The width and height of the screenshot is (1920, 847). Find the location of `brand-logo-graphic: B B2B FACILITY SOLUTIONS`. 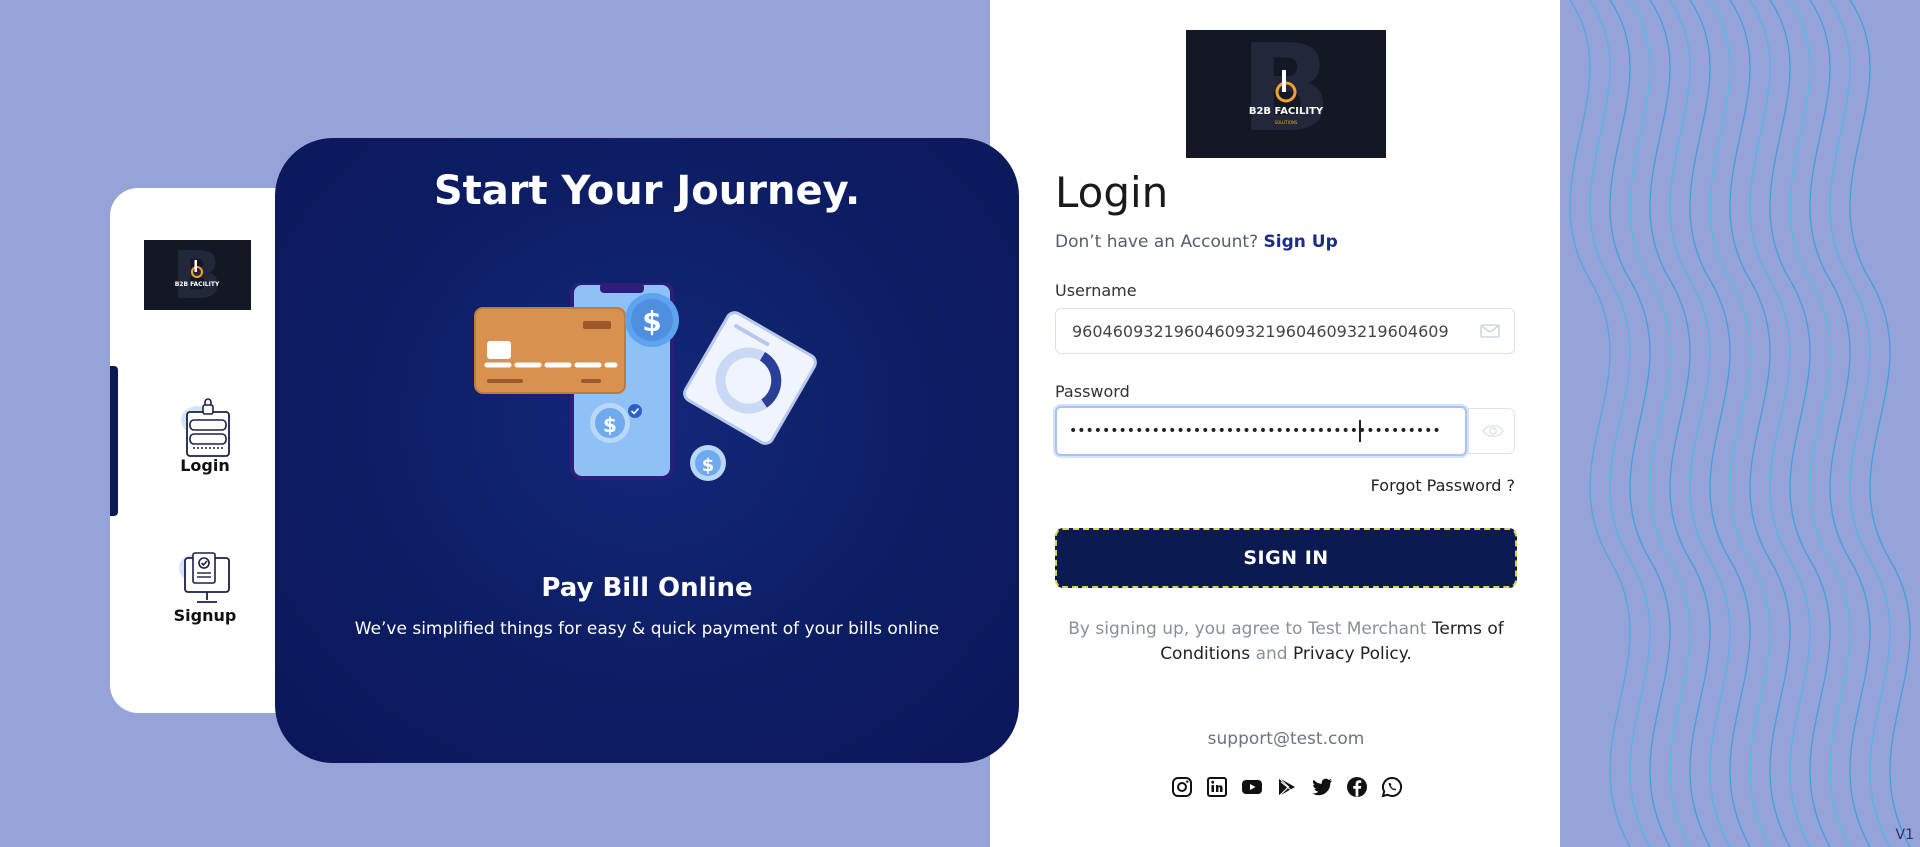

brand-logo-graphic: B B2B FACILITY SOLUTIONS is located at coordinates (1286, 94).